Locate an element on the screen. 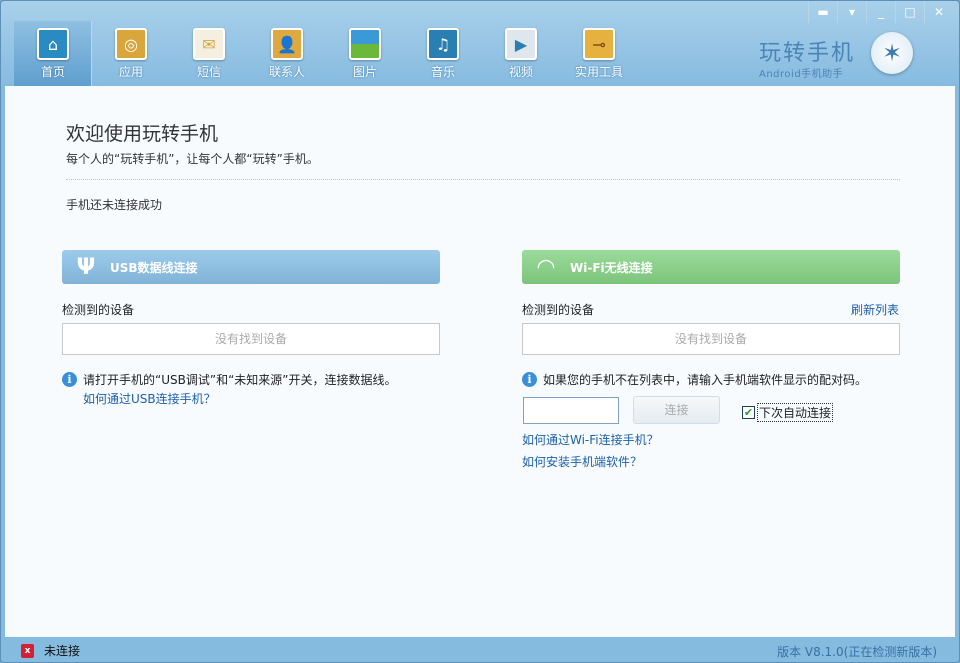 Image resolution: width=960 pixels, height=663 pixels. nav-label: 首页 is located at coordinates (52, 72).